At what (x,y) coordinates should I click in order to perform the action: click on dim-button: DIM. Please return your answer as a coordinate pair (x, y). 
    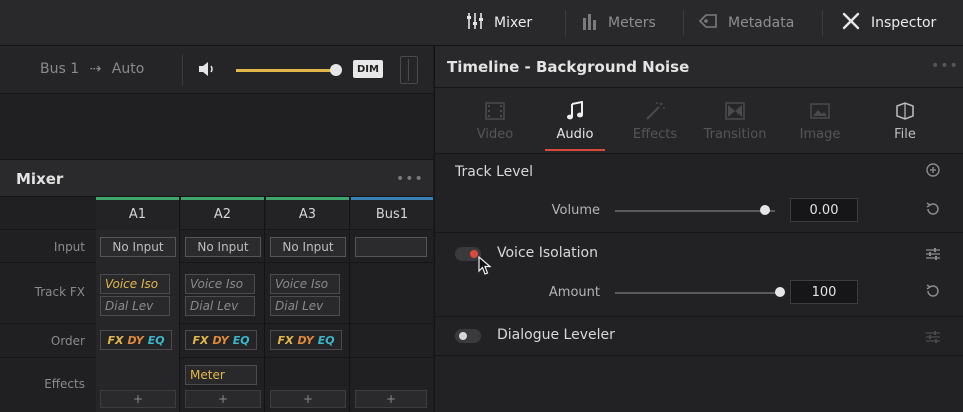
    Looking at the image, I should click on (368, 69).